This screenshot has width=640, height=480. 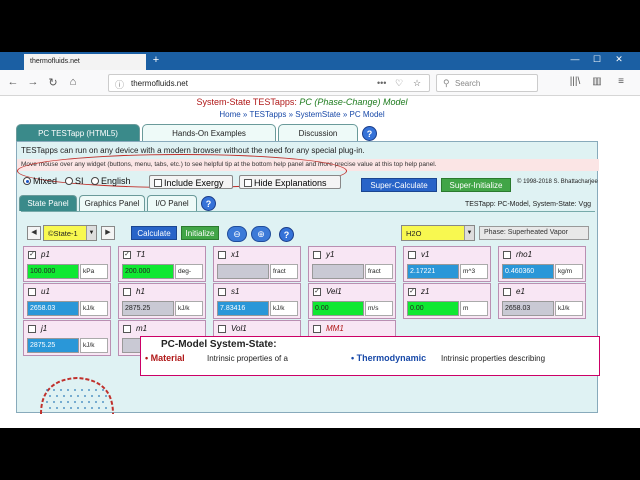 I want to click on radio-english, so click(x=95, y=181).